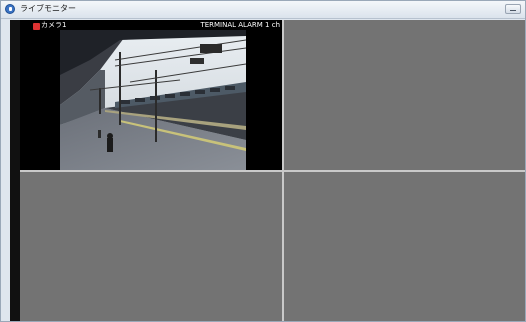  What do you see at coordinates (10, 9) in the screenshot?
I see `live-monitor-icon` at bounding box center [10, 9].